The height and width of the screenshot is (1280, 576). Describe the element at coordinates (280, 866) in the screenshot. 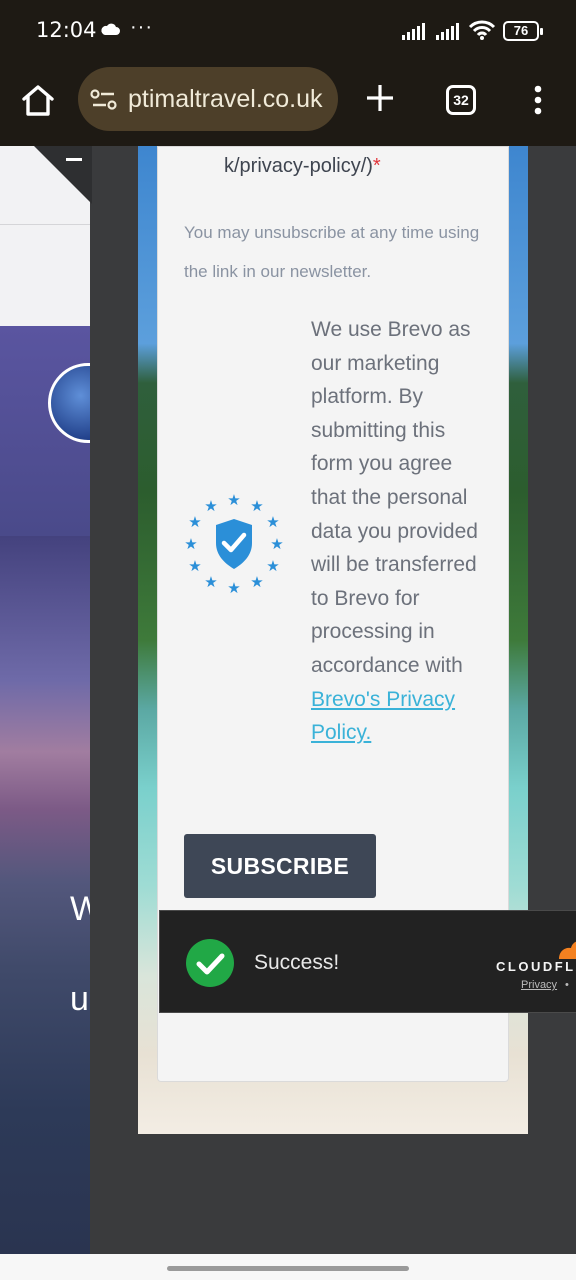

I see `subscribe-button: SUBSCRIBE` at that location.